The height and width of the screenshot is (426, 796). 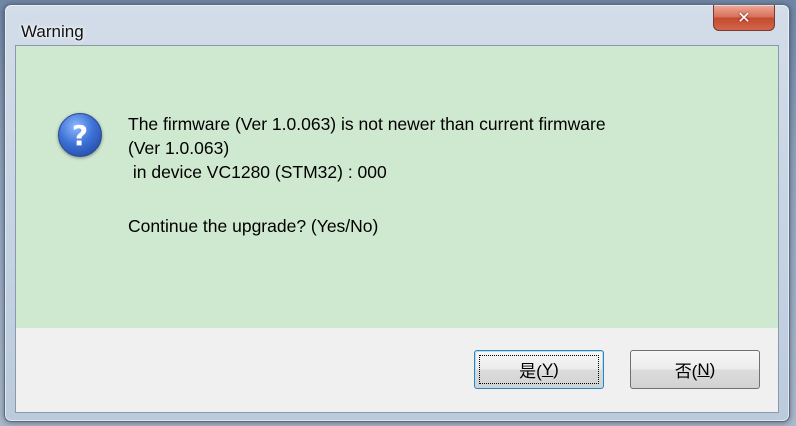 I want to click on yes-button: 是(Y), so click(x=539, y=369).